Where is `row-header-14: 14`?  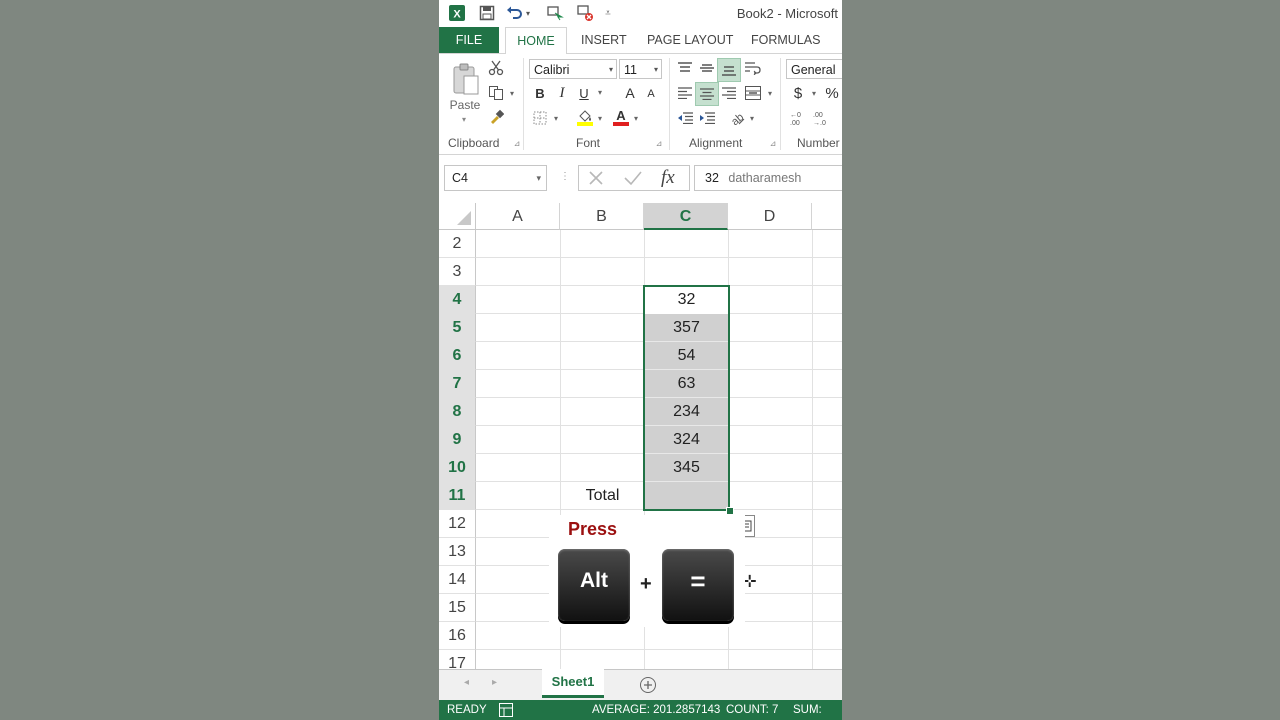
row-header-14: 14 is located at coordinates (457, 580).